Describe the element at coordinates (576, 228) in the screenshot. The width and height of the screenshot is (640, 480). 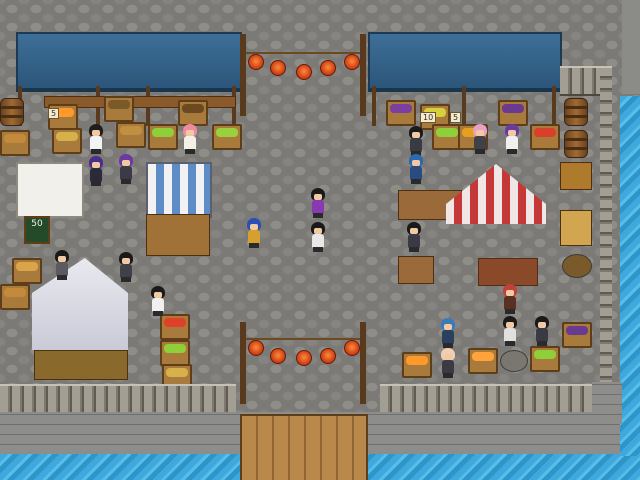
I see `hay-bale` at that location.